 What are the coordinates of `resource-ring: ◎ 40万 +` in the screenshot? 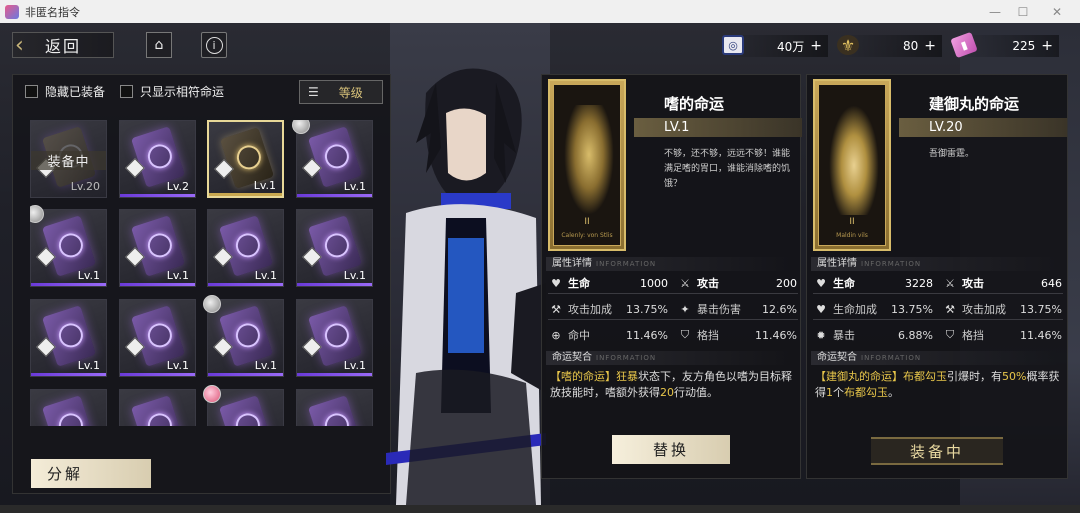 It's located at (775, 46).